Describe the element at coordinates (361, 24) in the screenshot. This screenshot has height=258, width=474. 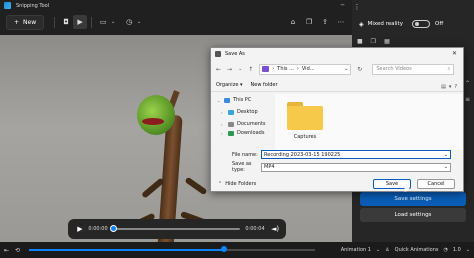
I see `mixed-reality-icon: ◈` at that location.